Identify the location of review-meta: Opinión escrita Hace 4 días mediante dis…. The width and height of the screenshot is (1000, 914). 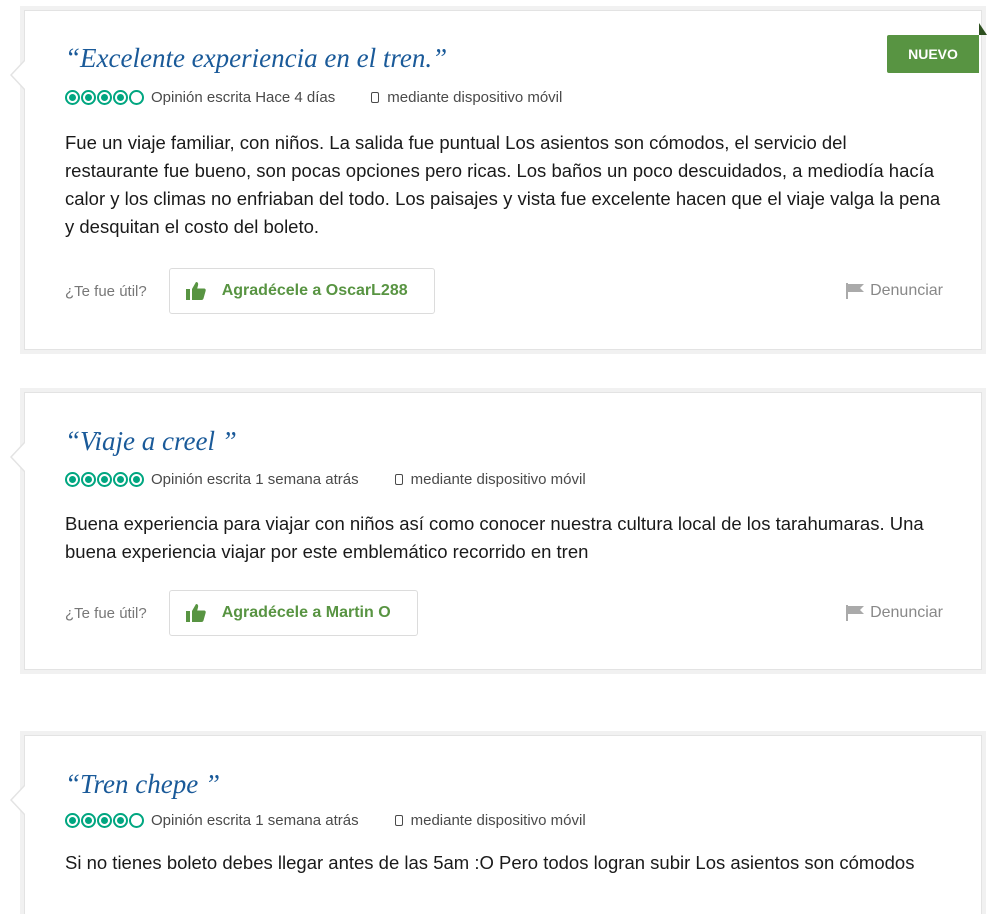
(313, 97).